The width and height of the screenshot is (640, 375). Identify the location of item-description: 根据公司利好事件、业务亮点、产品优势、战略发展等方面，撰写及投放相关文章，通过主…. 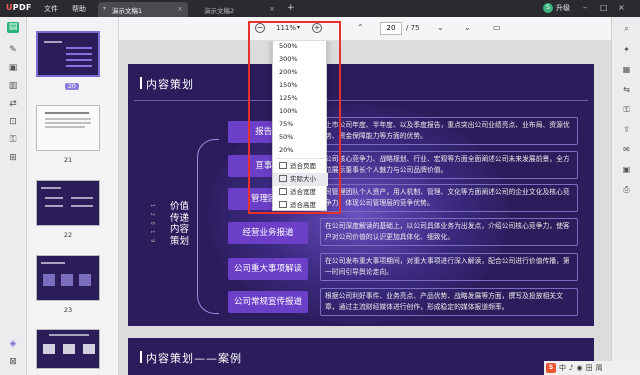
(449, 302).